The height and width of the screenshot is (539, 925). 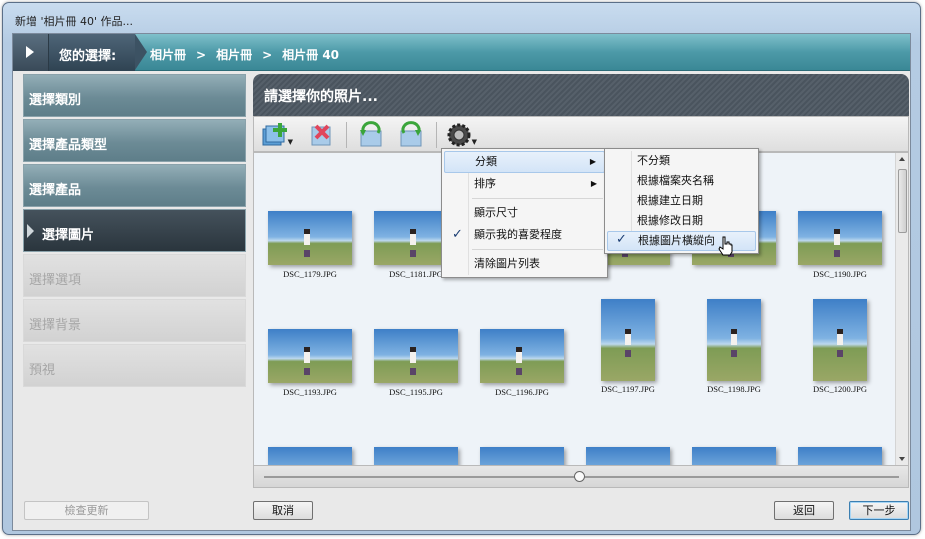 I want to click on submenu-item-by-created-date: 根據建立日期, so click(x=681, y=201).